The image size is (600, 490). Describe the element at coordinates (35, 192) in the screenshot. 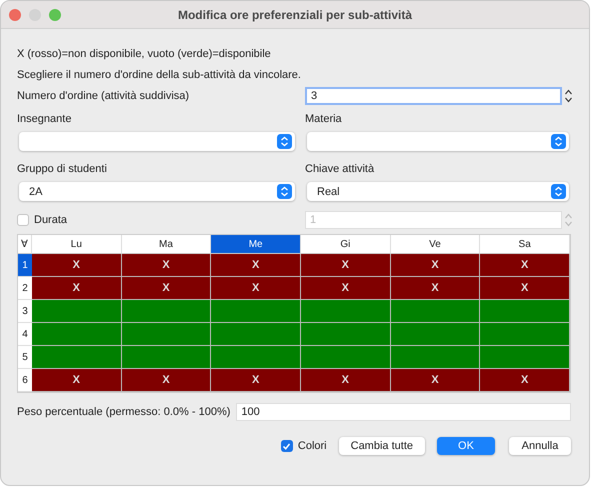

I see `dropdown-value: 2A` at that location.